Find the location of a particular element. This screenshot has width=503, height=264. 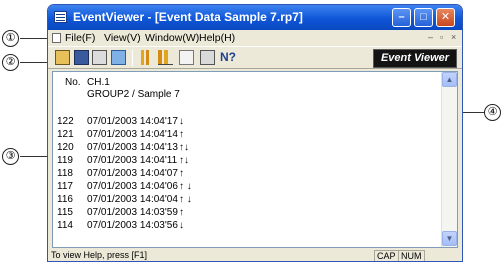

event-number: 117 is located at coordinates (65, 186).